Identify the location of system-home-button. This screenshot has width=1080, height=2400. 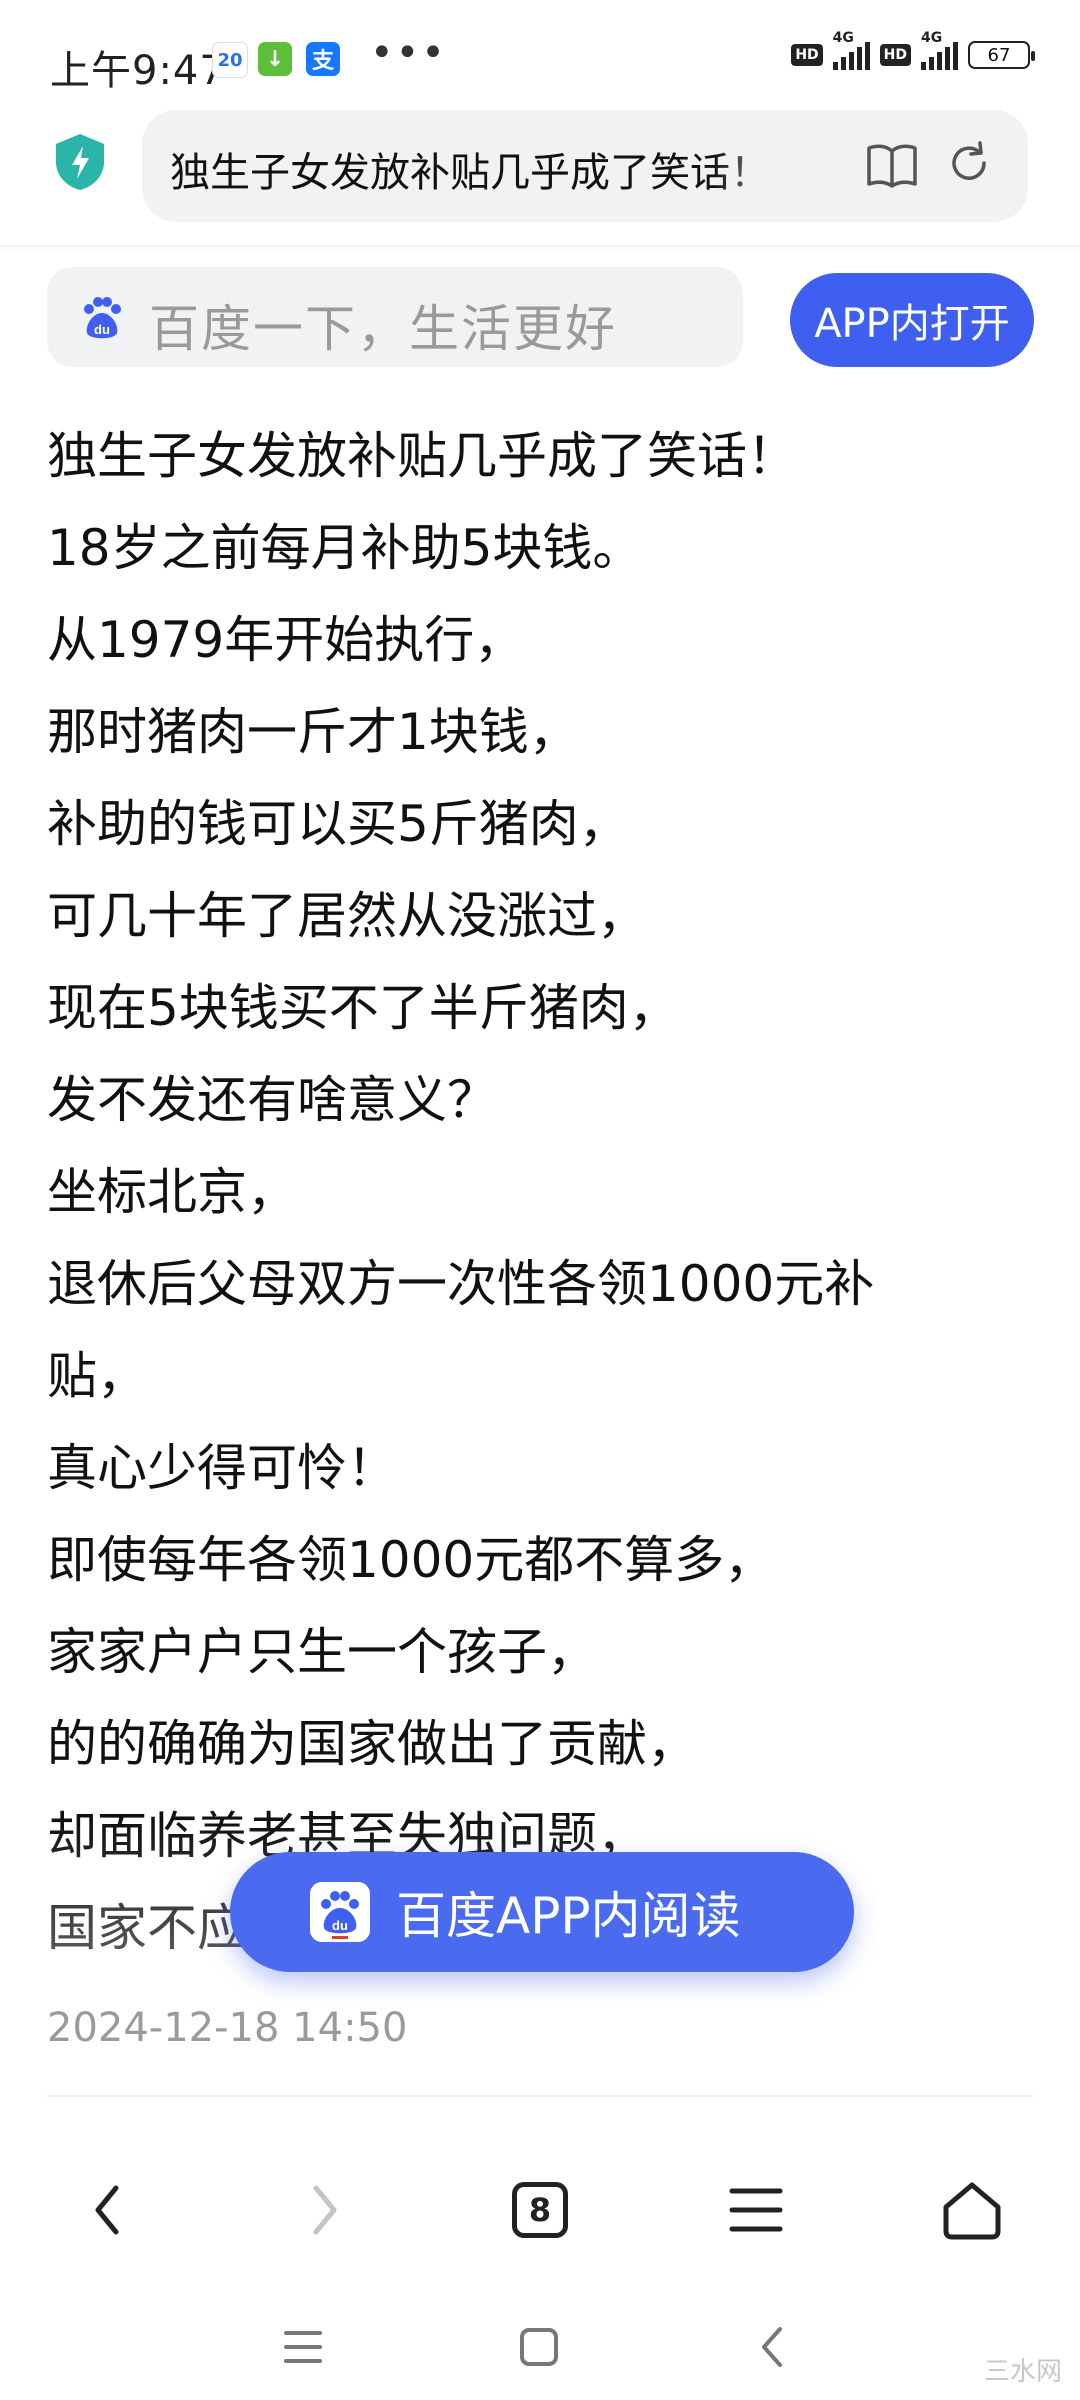
(539, 2347).